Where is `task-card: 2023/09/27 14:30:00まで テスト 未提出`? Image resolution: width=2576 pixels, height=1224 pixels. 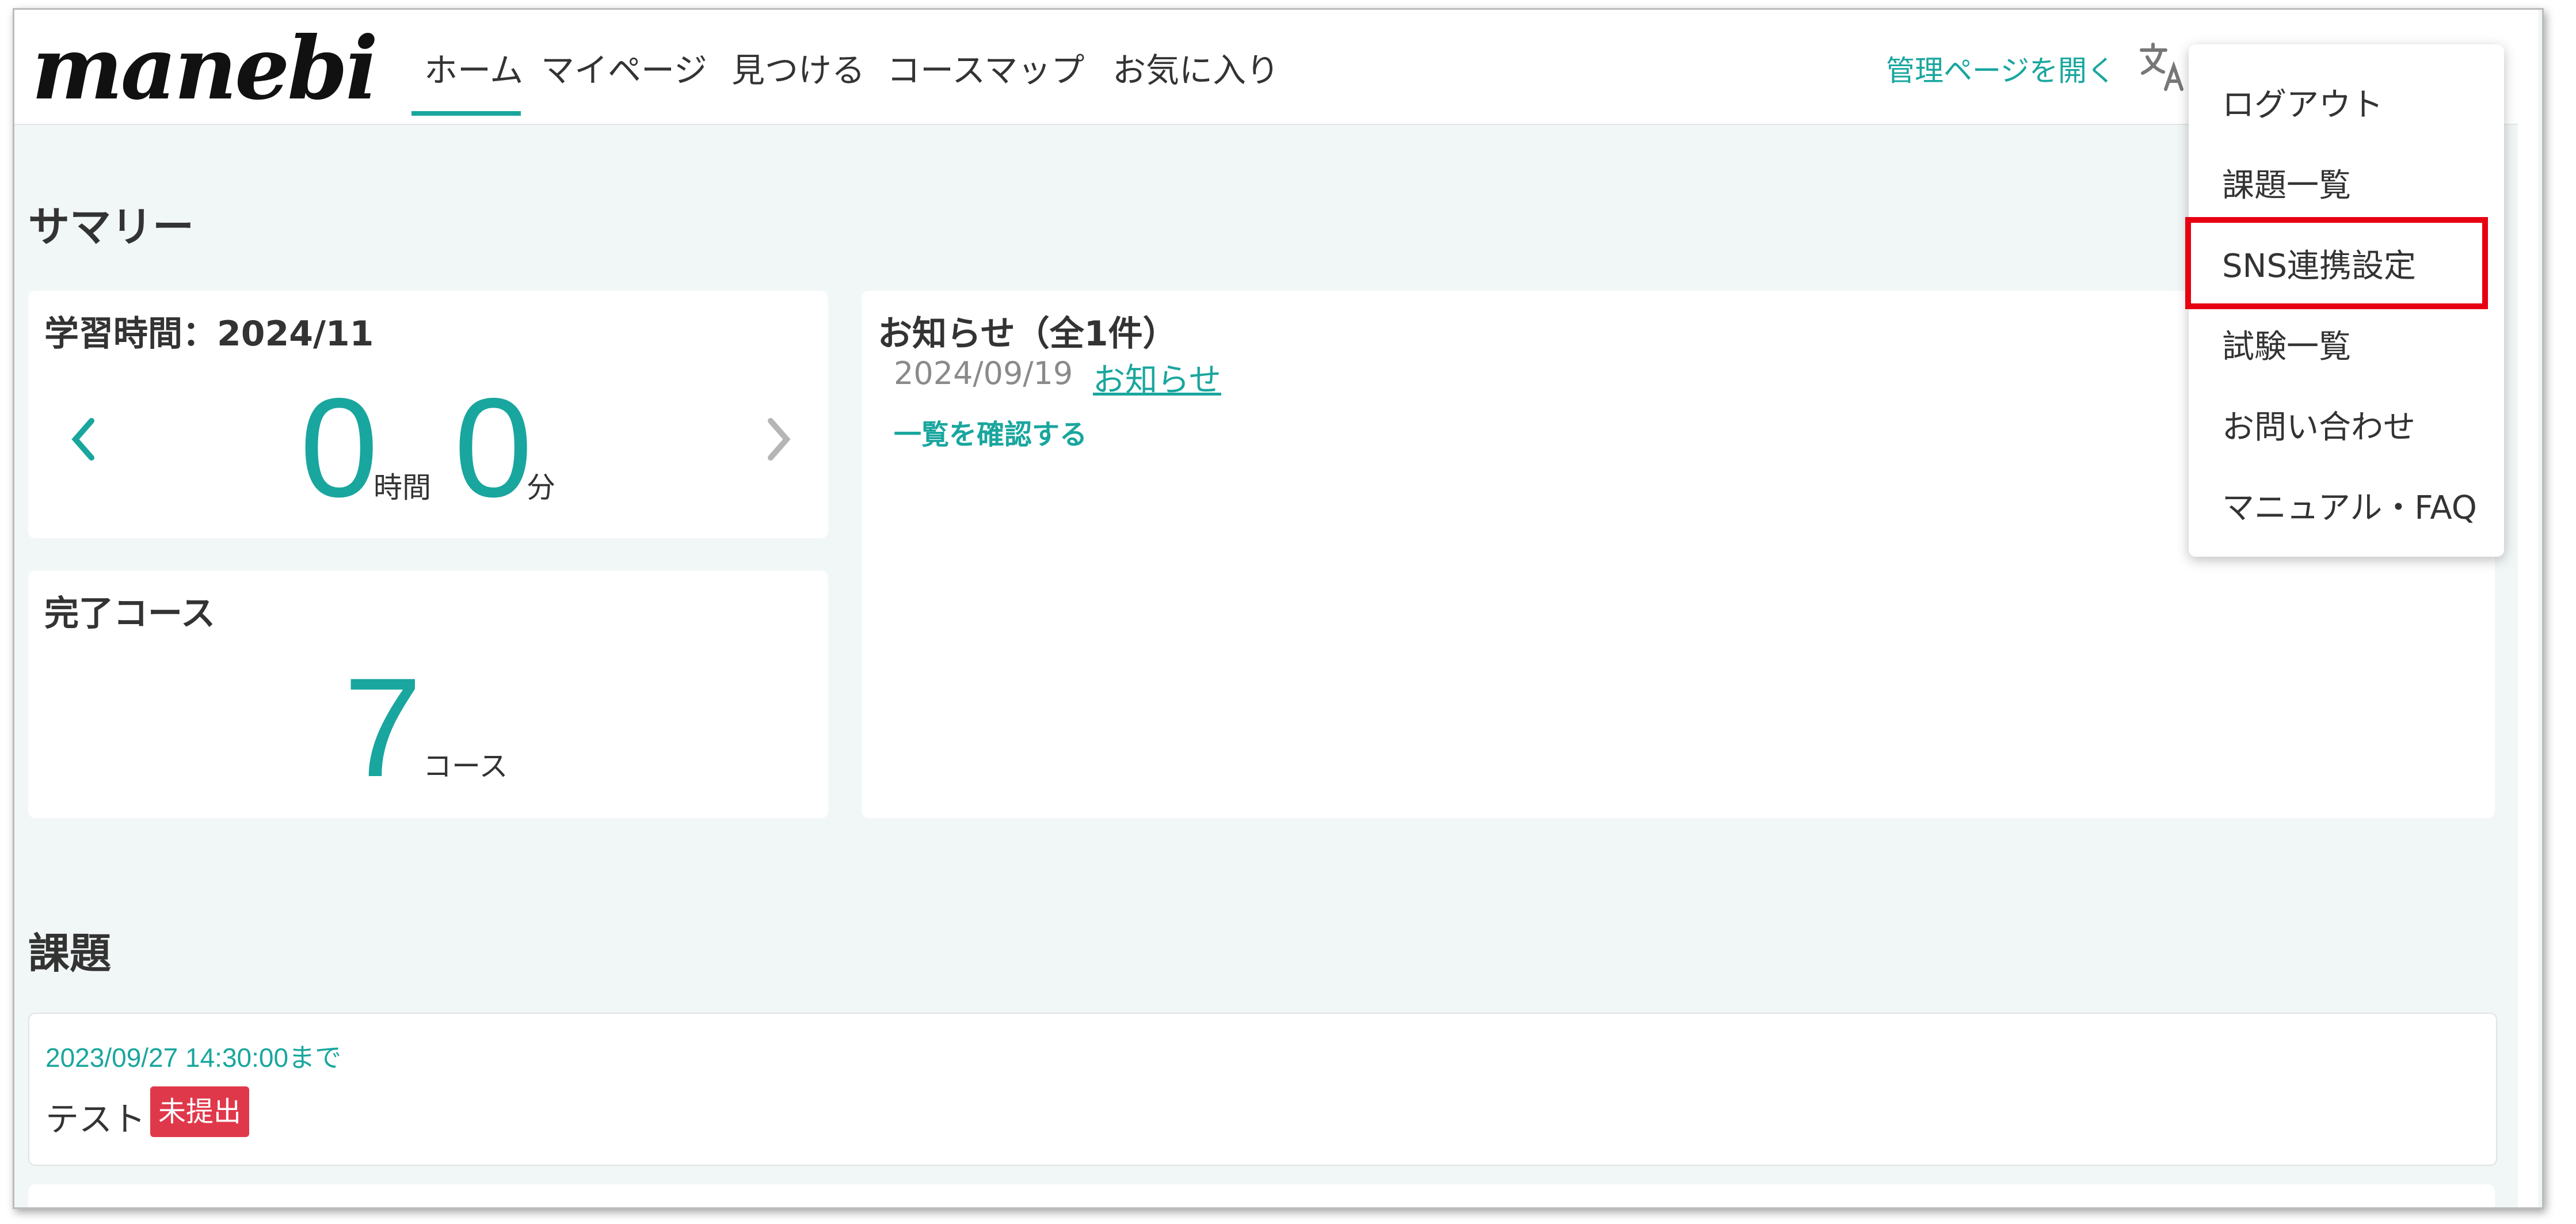
task-card: 2023/09/27 14:30:00まで テスト 未提出 is located at coordinates (1262, 1090).